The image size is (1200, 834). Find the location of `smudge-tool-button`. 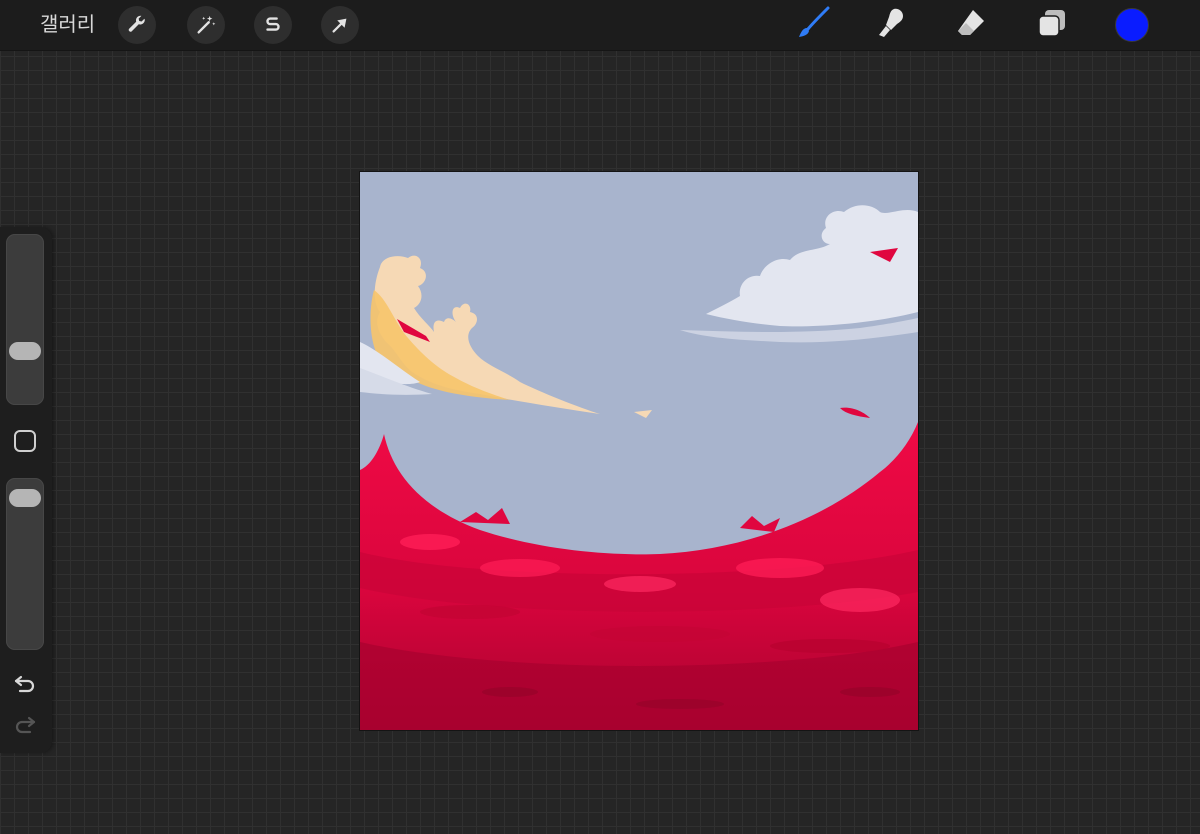

smudge-tool-button is located at coordinates (891, 25).